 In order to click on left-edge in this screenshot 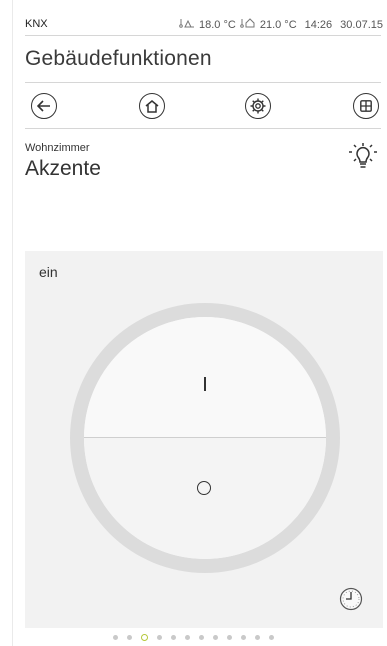, I will do `click(12, 323)`.